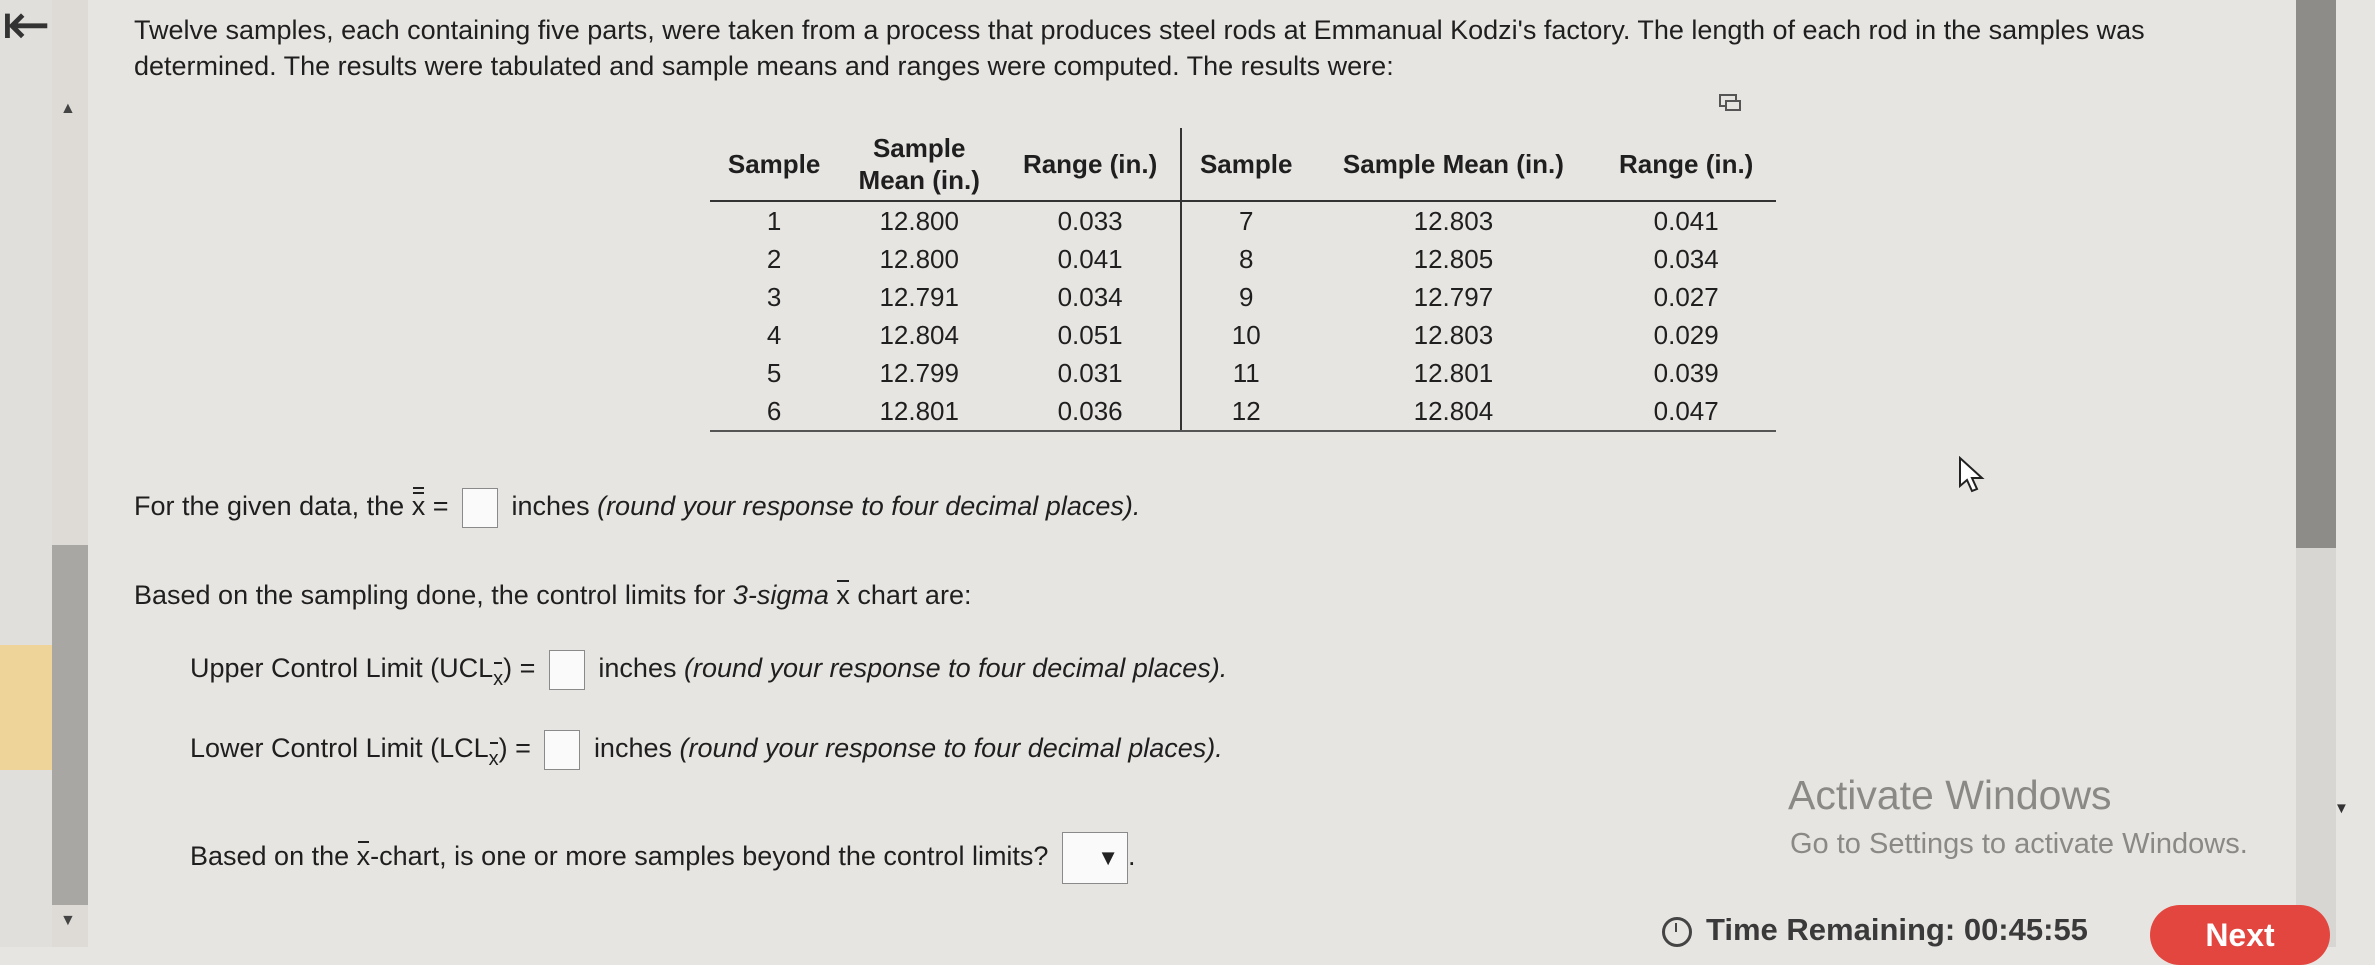 This screenshot has width=2375, height=965. What do you see at coordinates (342, 668) in the screenshot?
I see `ucl-label: Upper Control Limit (UCL` at bounding box center [342, 668].